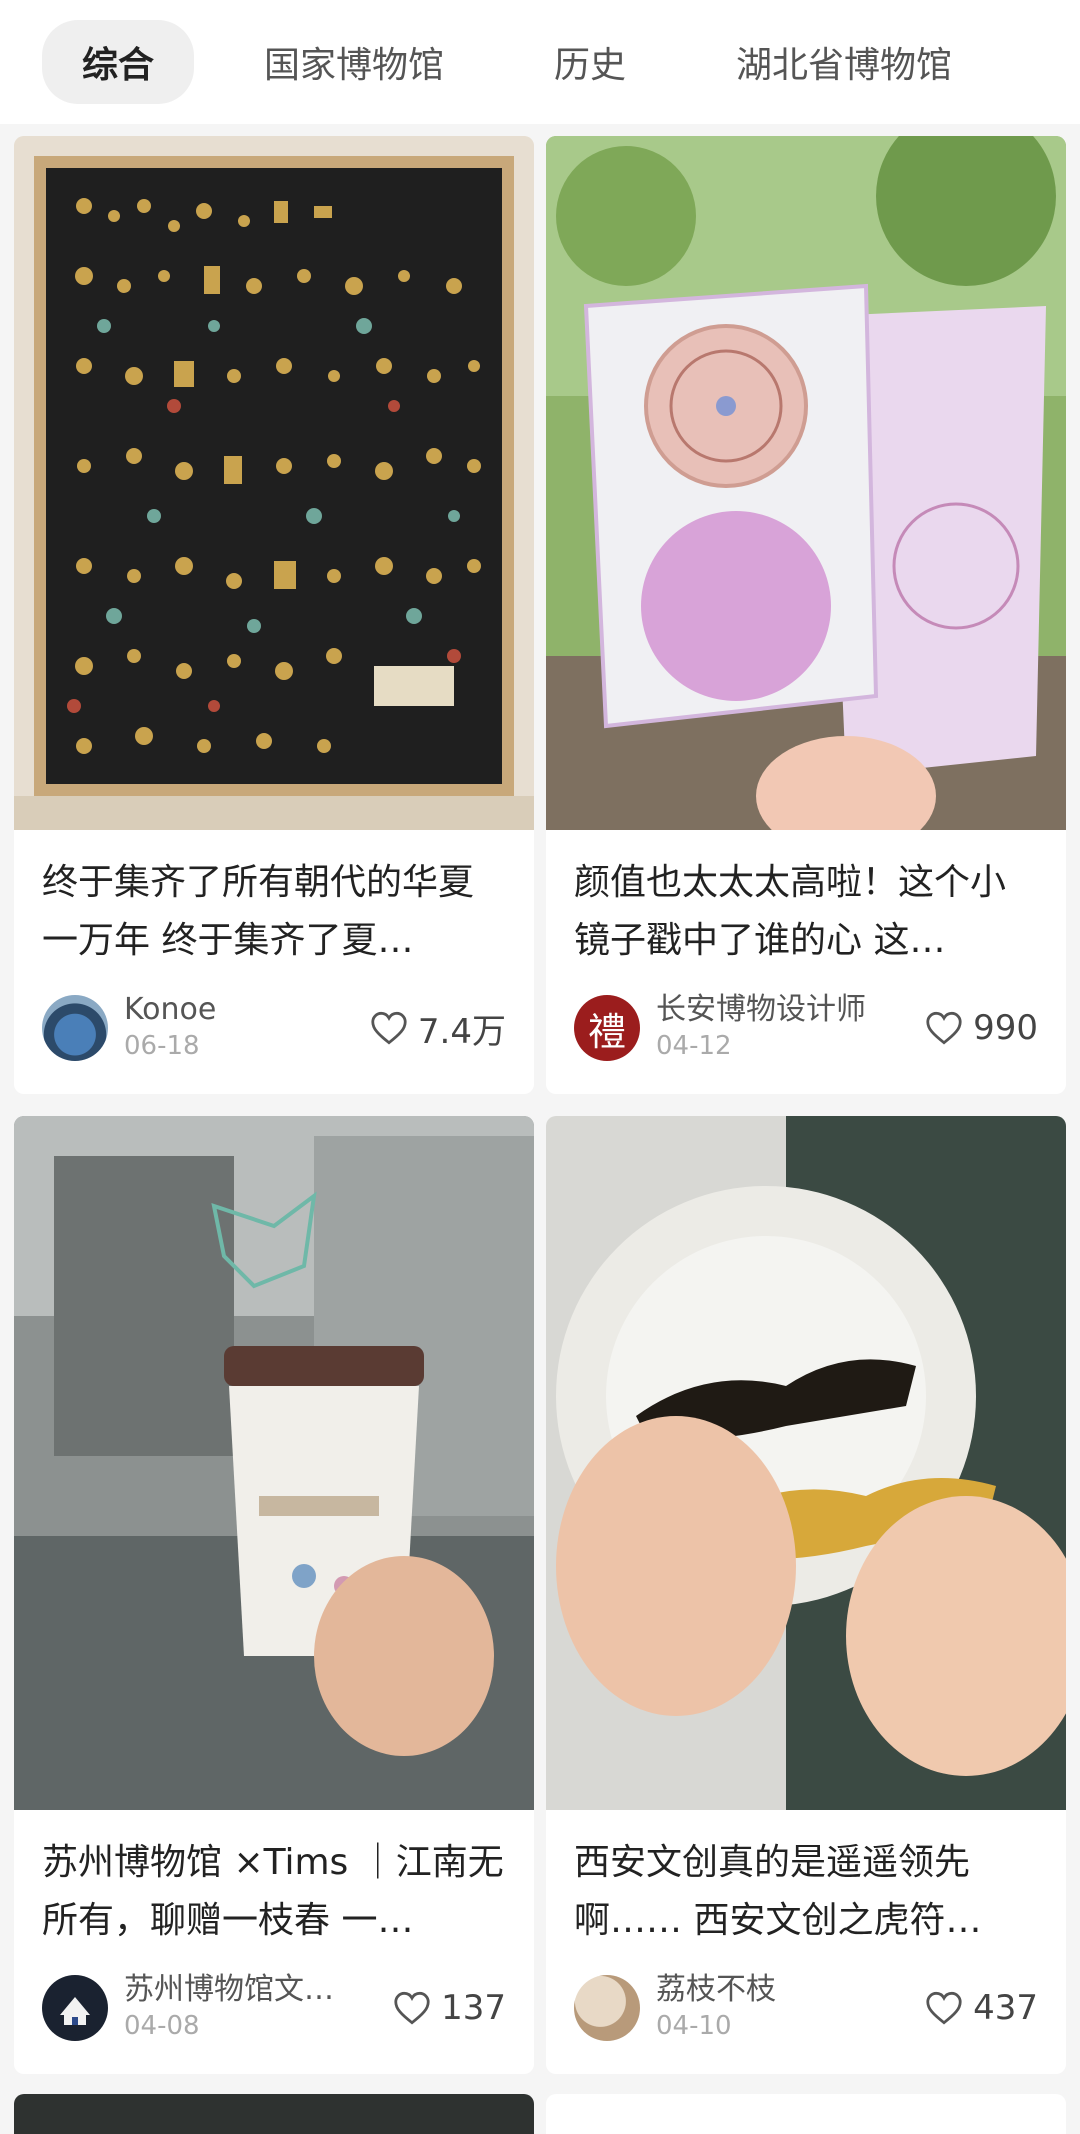 This screenshot has height=2134, width=1080. What do you see at coordinates (247, 1010) in the screenshot?
I see `author-name: Konoe` at bounding box center [247, 1010].